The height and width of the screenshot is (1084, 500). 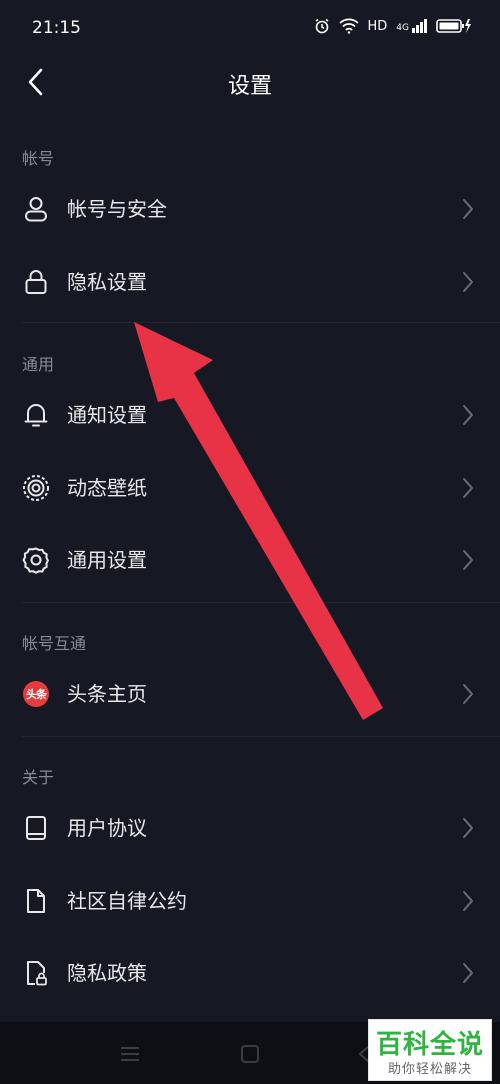 I want to click on section-header-account-interop: 帐号互通, so click(x=54, y=643).